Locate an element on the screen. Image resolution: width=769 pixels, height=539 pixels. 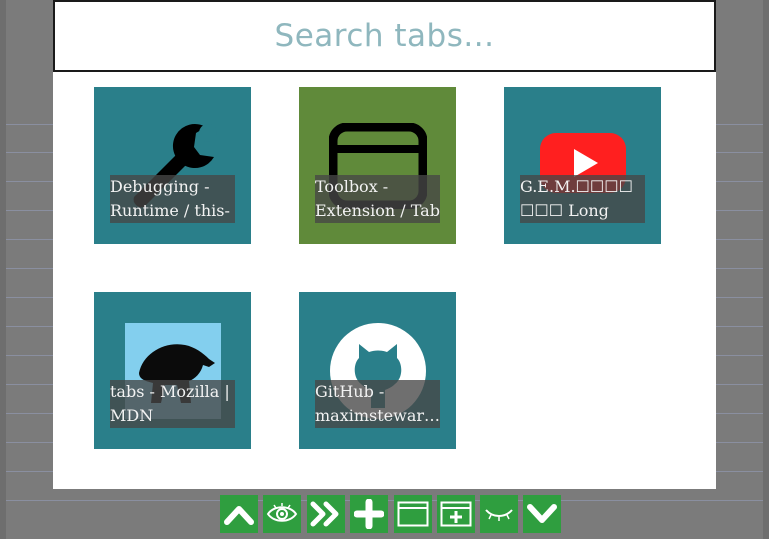
go-to-tab-button is located at coordinates (326, 514).